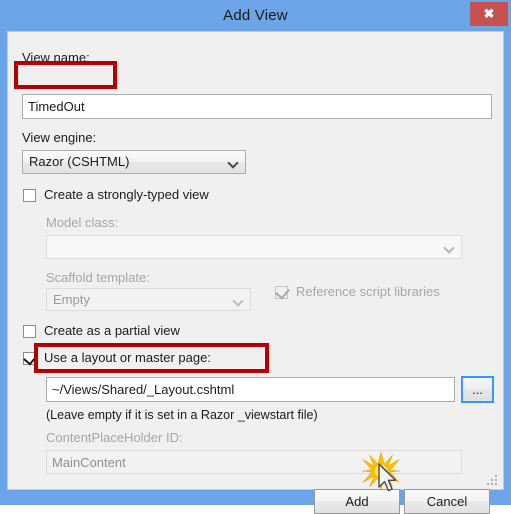 The width and height of the screenshot is (511, 514). I want to click on use-layout-checkbox, so click(30, 358).